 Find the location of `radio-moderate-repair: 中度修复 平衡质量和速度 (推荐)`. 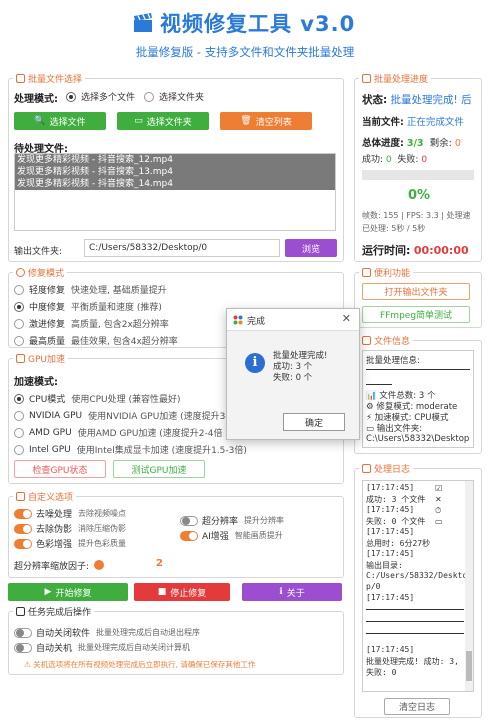

radio-moderate-repair: 中度修复 平衡质量和速度 (推荐) is located at coordinates (88, 306).